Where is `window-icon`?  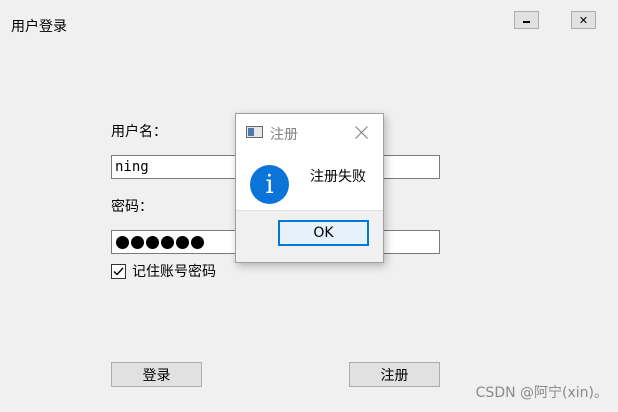 window-icon is located at coordinates (254, 132).